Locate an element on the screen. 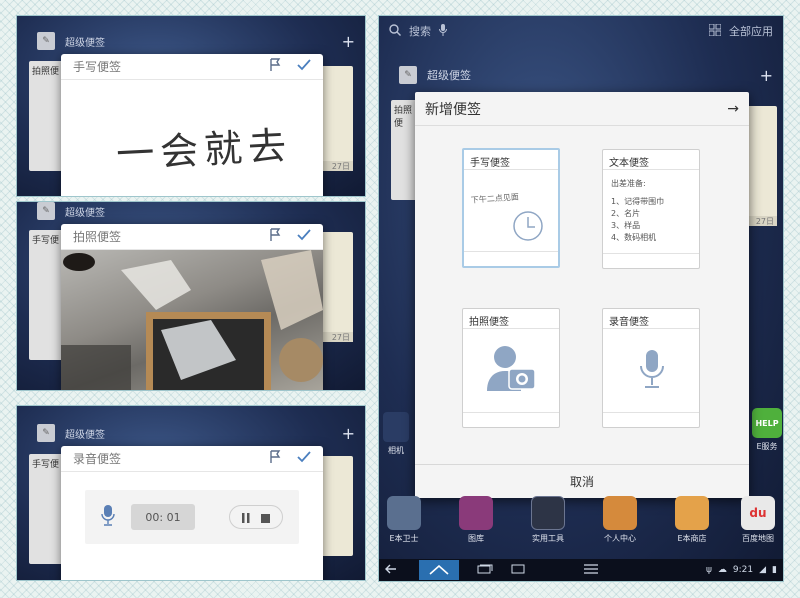  option-label: 文本便签 is located at coordinates (651, 160).